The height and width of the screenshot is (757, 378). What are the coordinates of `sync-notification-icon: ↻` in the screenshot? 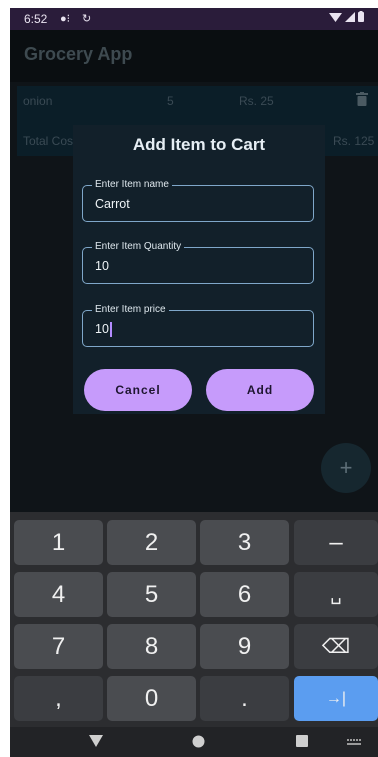 It's located at (87, 19).